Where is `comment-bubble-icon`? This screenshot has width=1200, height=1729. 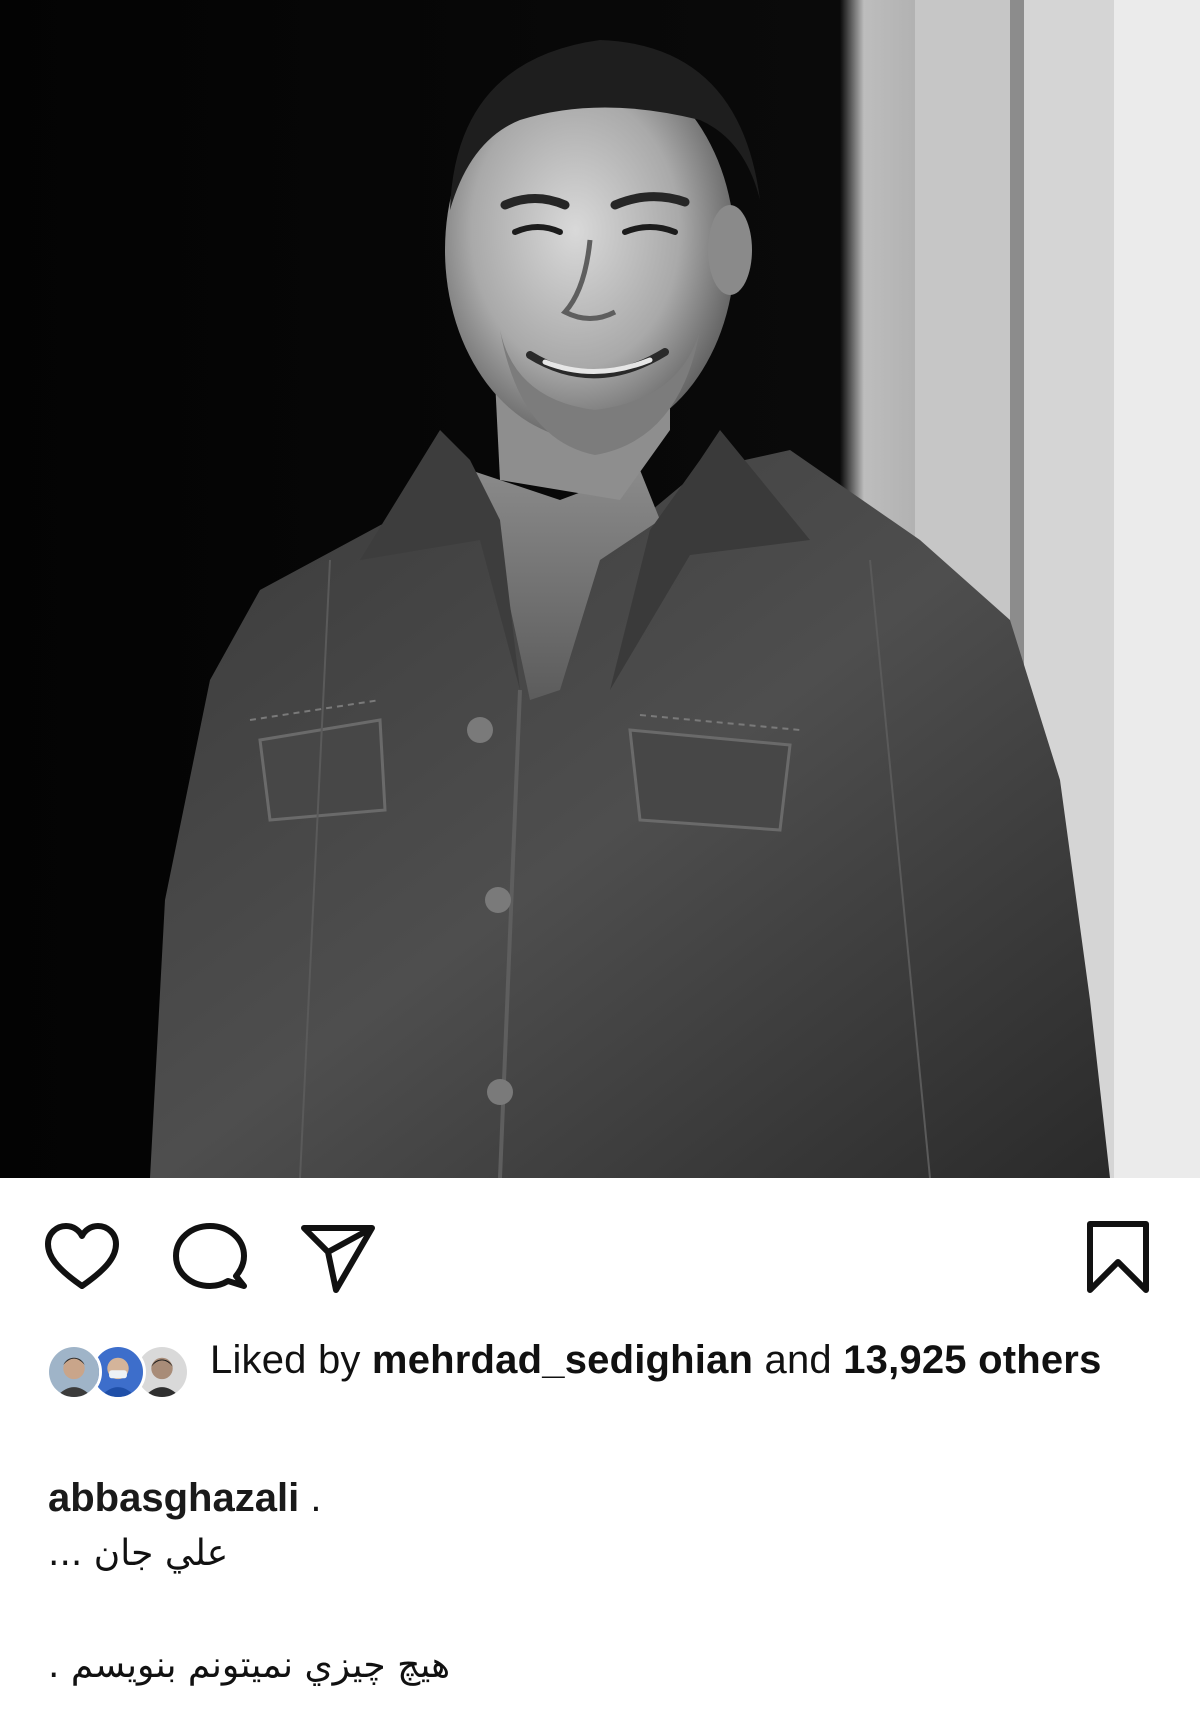
comment-bubble-icon is located at coordinates (210, 1256).